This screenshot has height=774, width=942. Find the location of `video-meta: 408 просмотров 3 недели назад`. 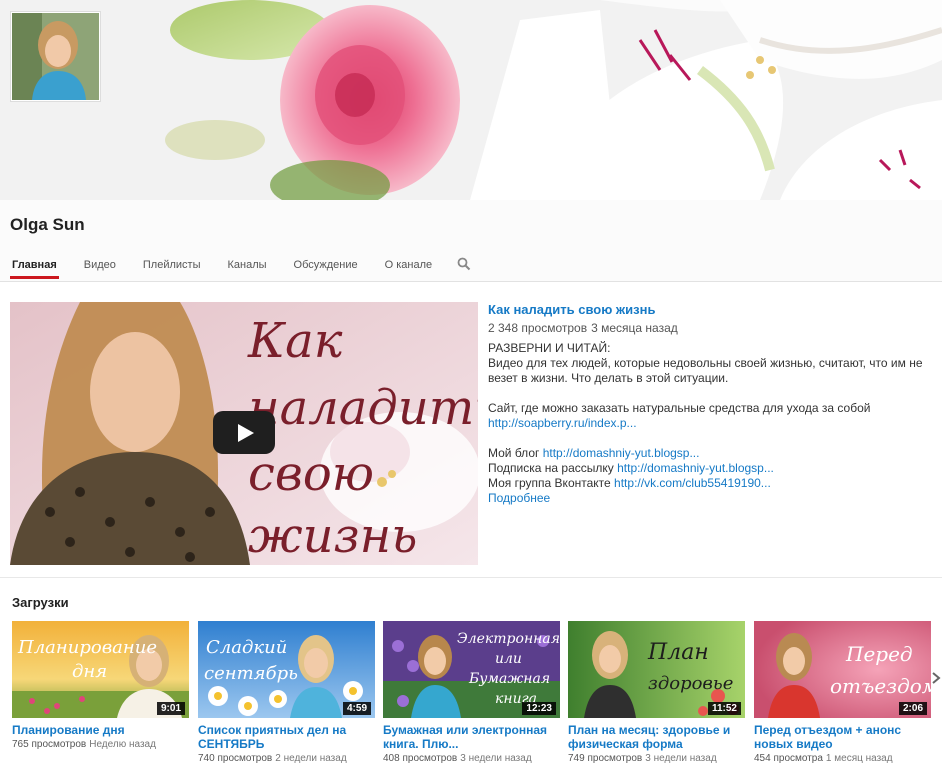

video-meta: 408 просмотров 3 недели назад is located at coordinates (472, 758).